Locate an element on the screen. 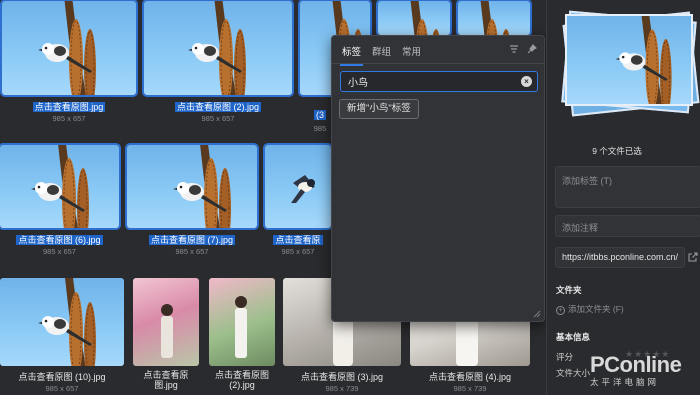 This screenshot has height=395, width=700. watermark: PConline 太平洋电脑网 is located at coordinates (644, 370).